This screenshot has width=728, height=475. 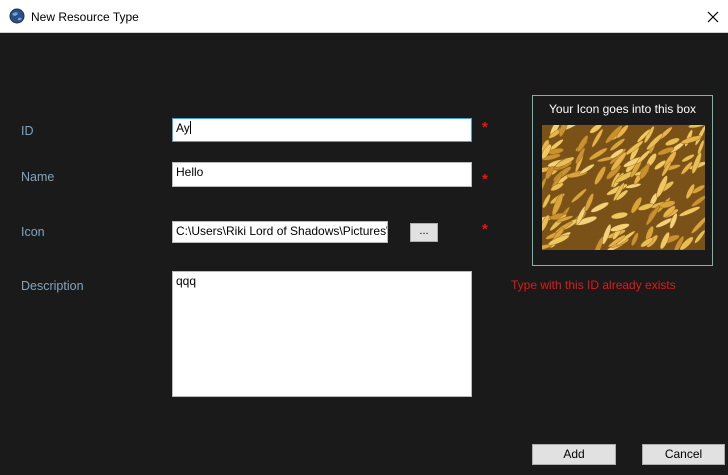 I want to click on icon-label: Icon, so click(x=33, y=232).